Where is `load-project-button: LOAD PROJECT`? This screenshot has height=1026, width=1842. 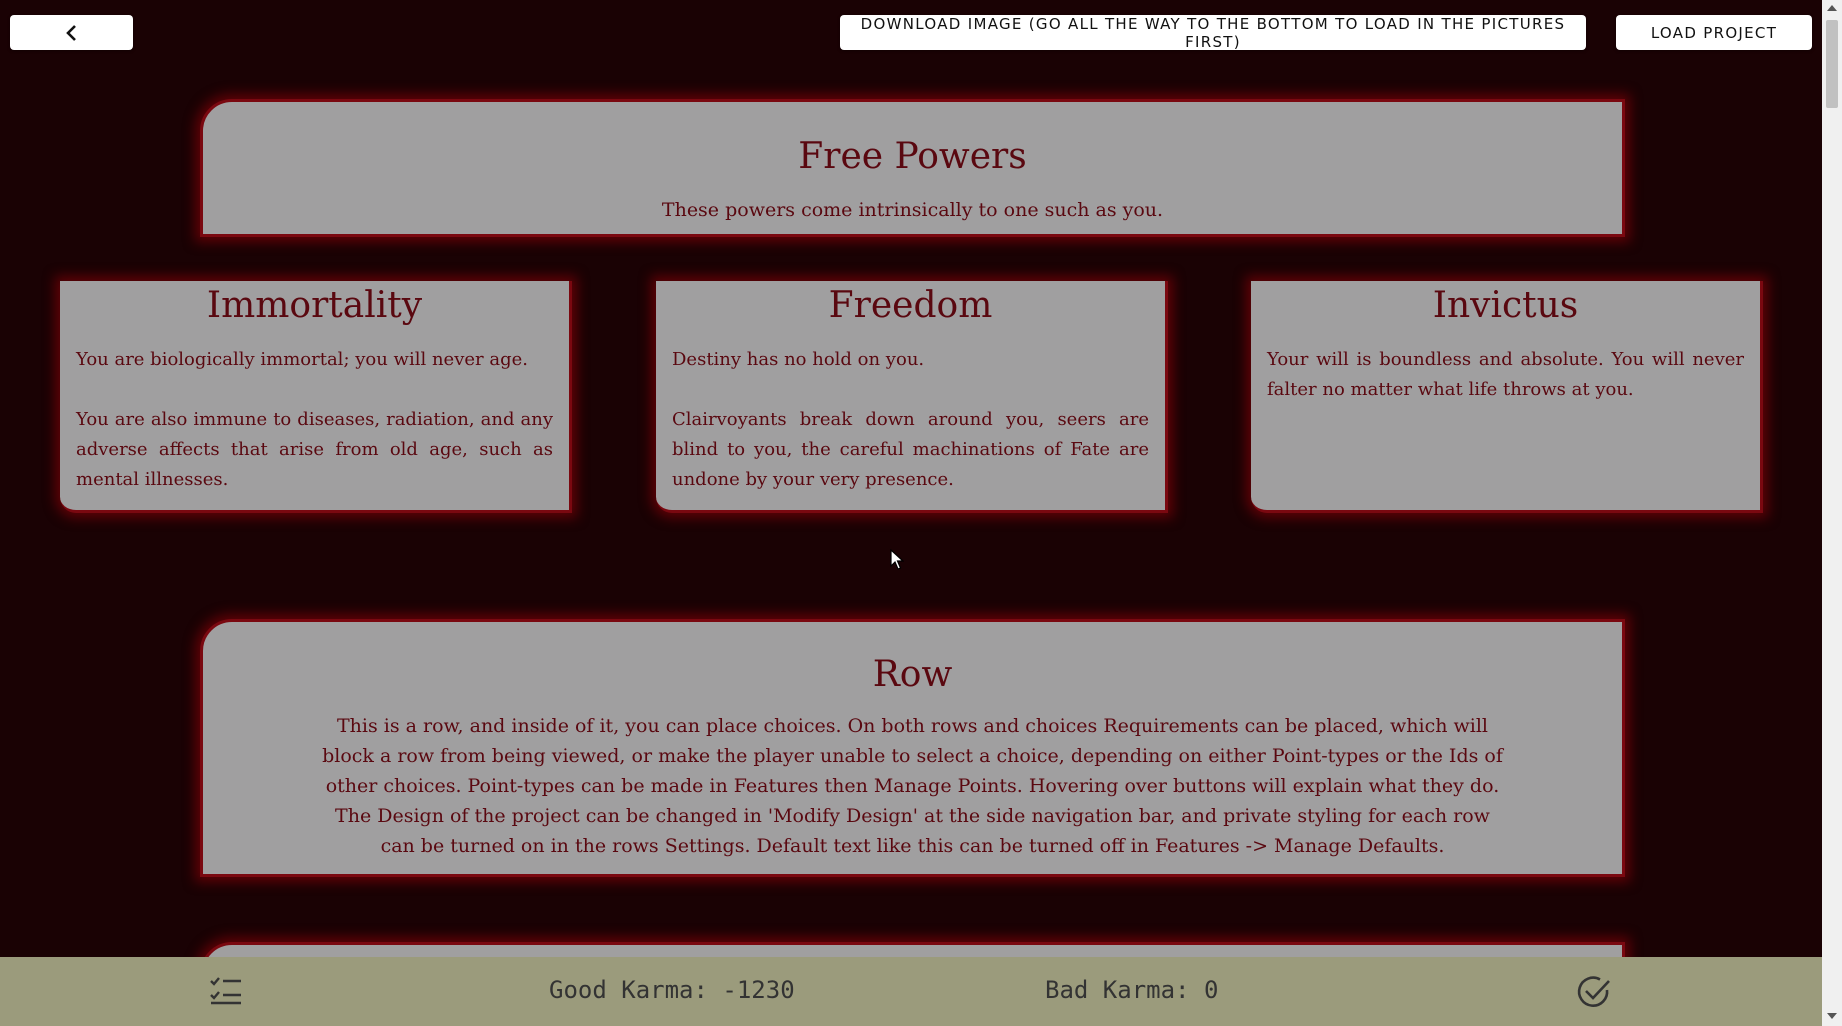
load-project-button: LOAD PROJECT is located at coordinates (1714, 32).